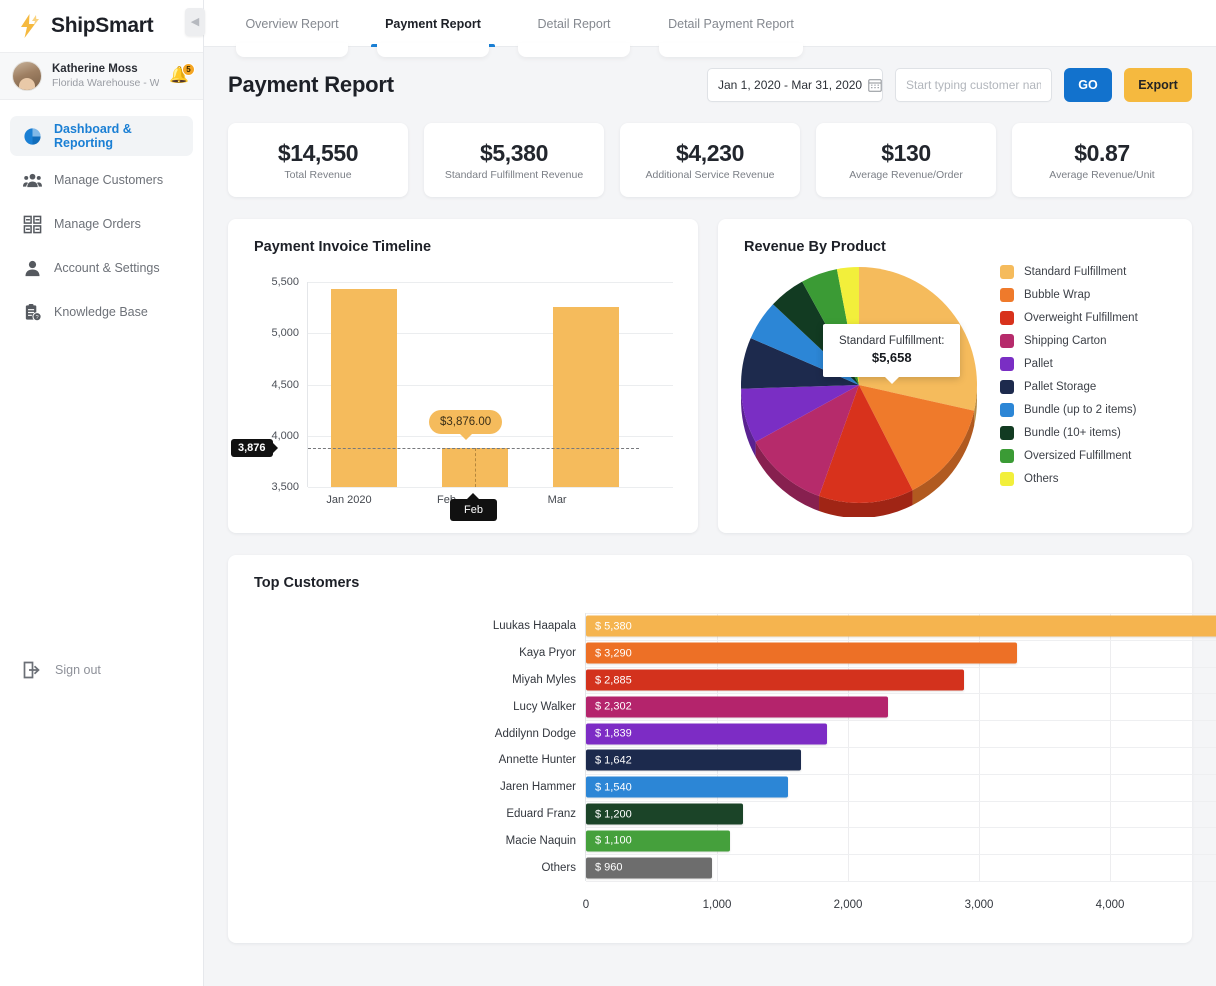 This screenshot has width=1216, height=986. Describe the element at coordinates (710, 152) in the screenshot. I see `kpi-value: $4,230` at that location.